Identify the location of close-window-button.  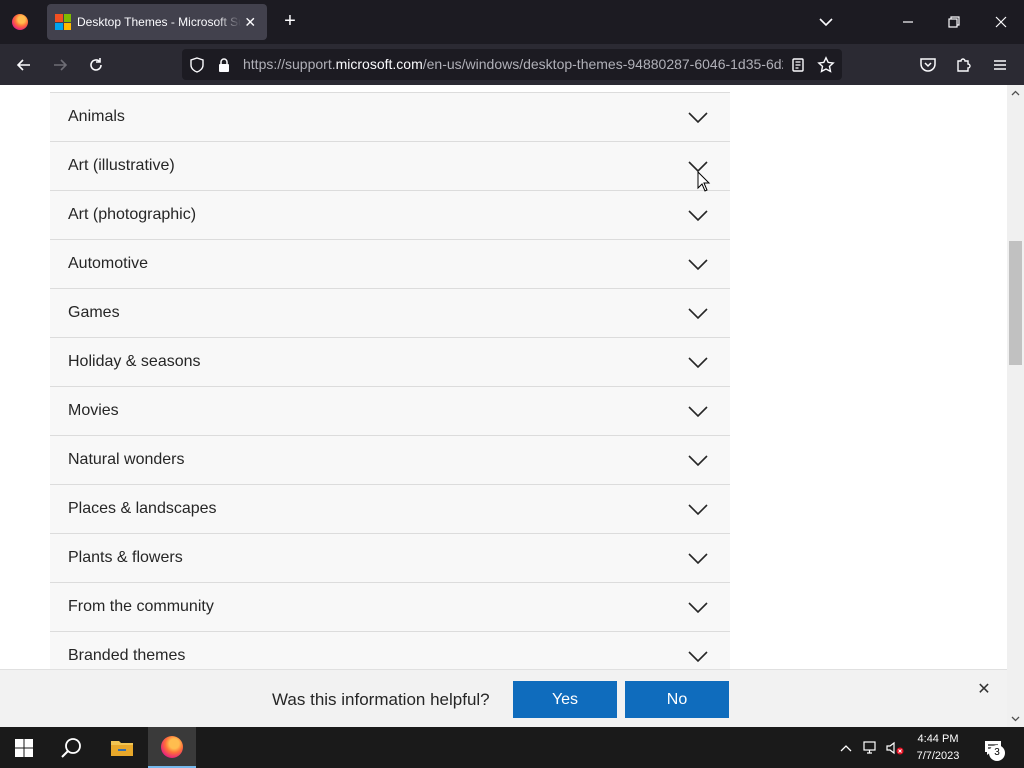
(1001, 22).